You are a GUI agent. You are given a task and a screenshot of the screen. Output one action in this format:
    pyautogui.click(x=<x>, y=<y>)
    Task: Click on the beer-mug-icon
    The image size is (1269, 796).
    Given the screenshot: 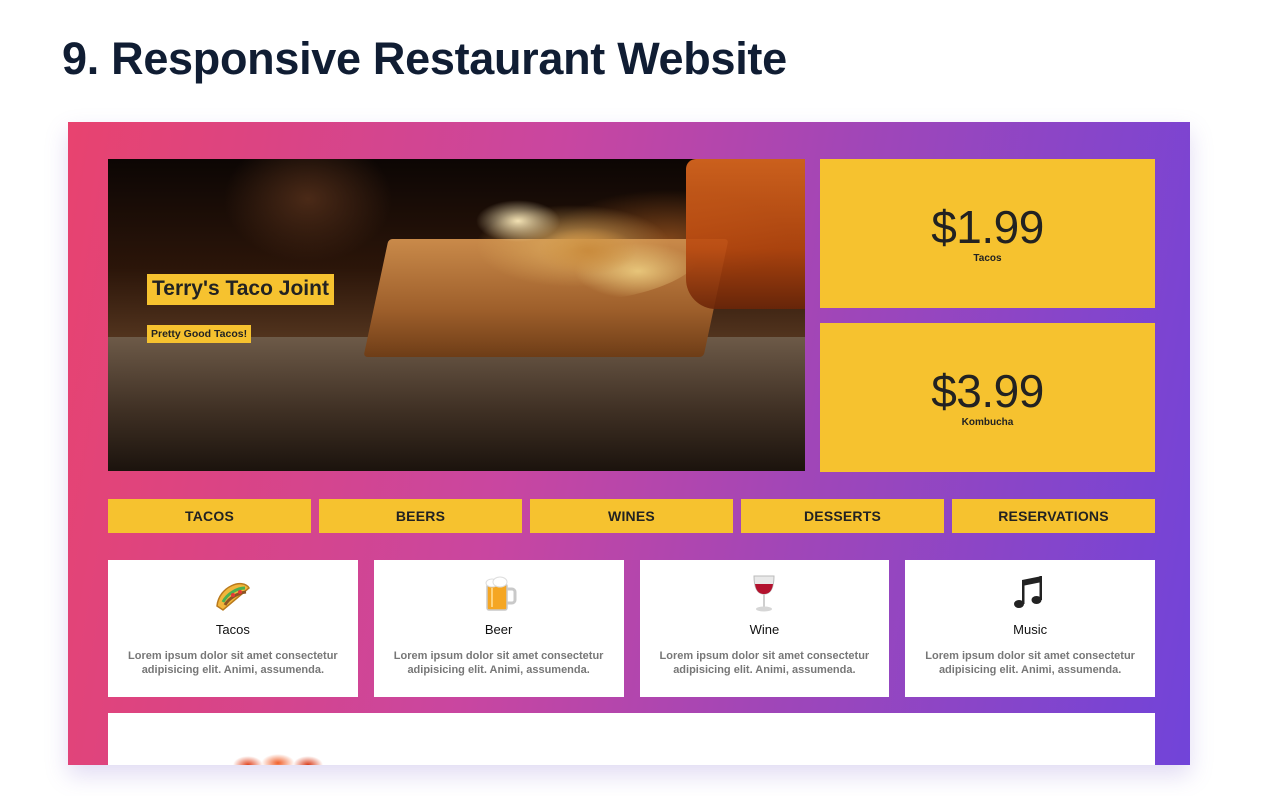 What is the action you would take?
    pyautogui.click(x=499, y=593)
    